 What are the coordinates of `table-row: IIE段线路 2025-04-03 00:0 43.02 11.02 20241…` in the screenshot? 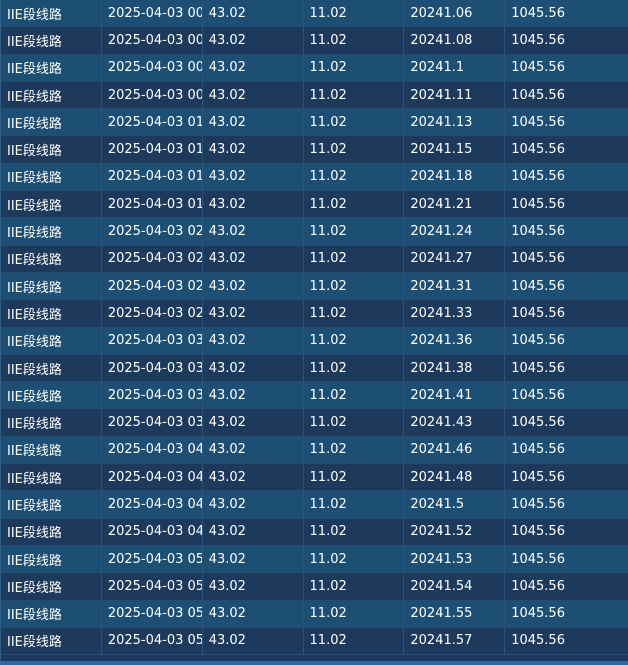 It's located at (314, 14).